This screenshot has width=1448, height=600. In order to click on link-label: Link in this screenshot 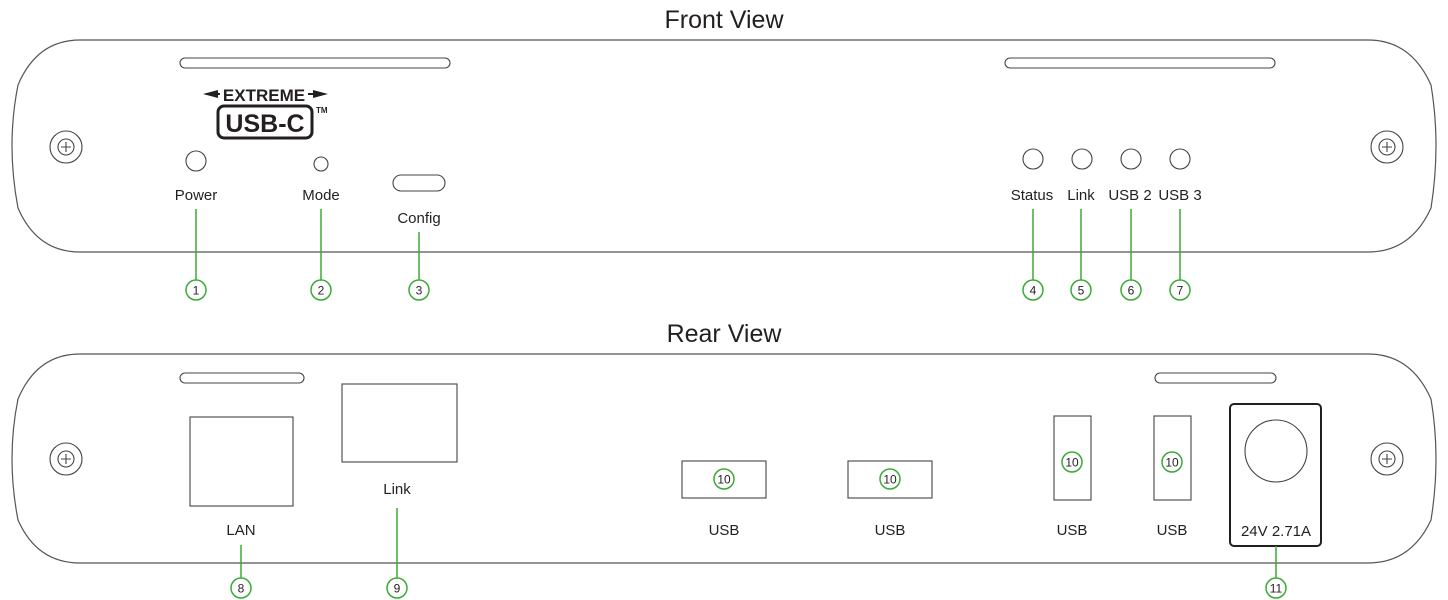, I will do `click(1081, 195)`.